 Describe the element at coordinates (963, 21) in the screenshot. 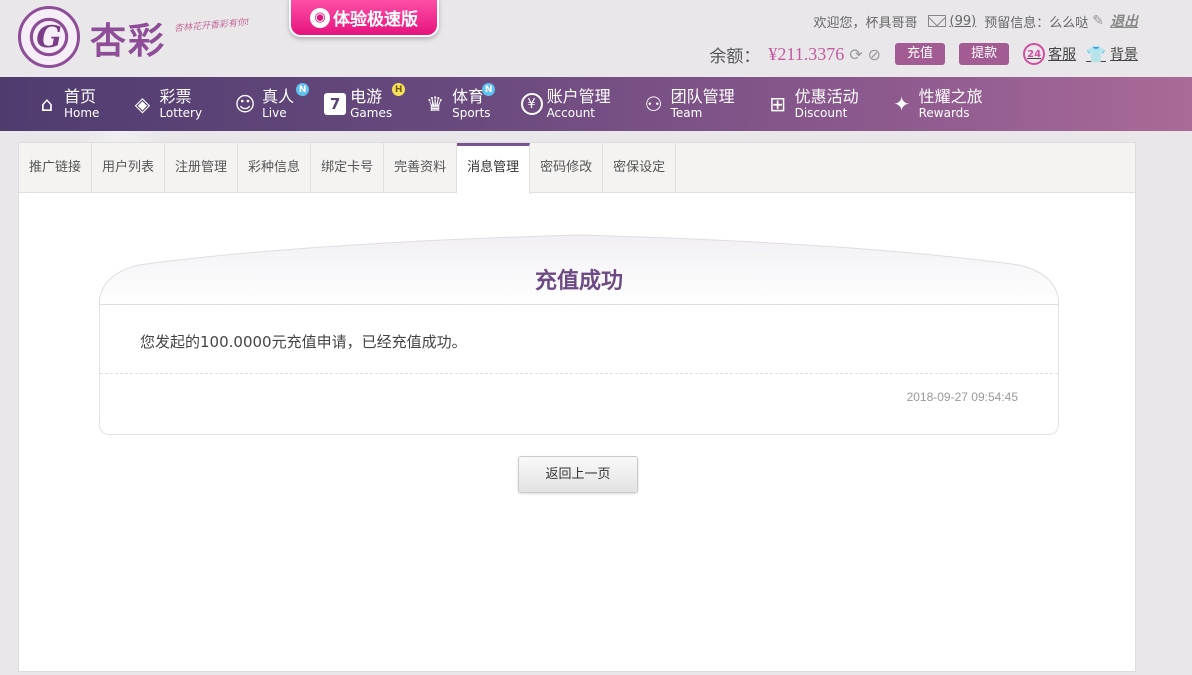

I see `message-count-link: (99)` at that location.